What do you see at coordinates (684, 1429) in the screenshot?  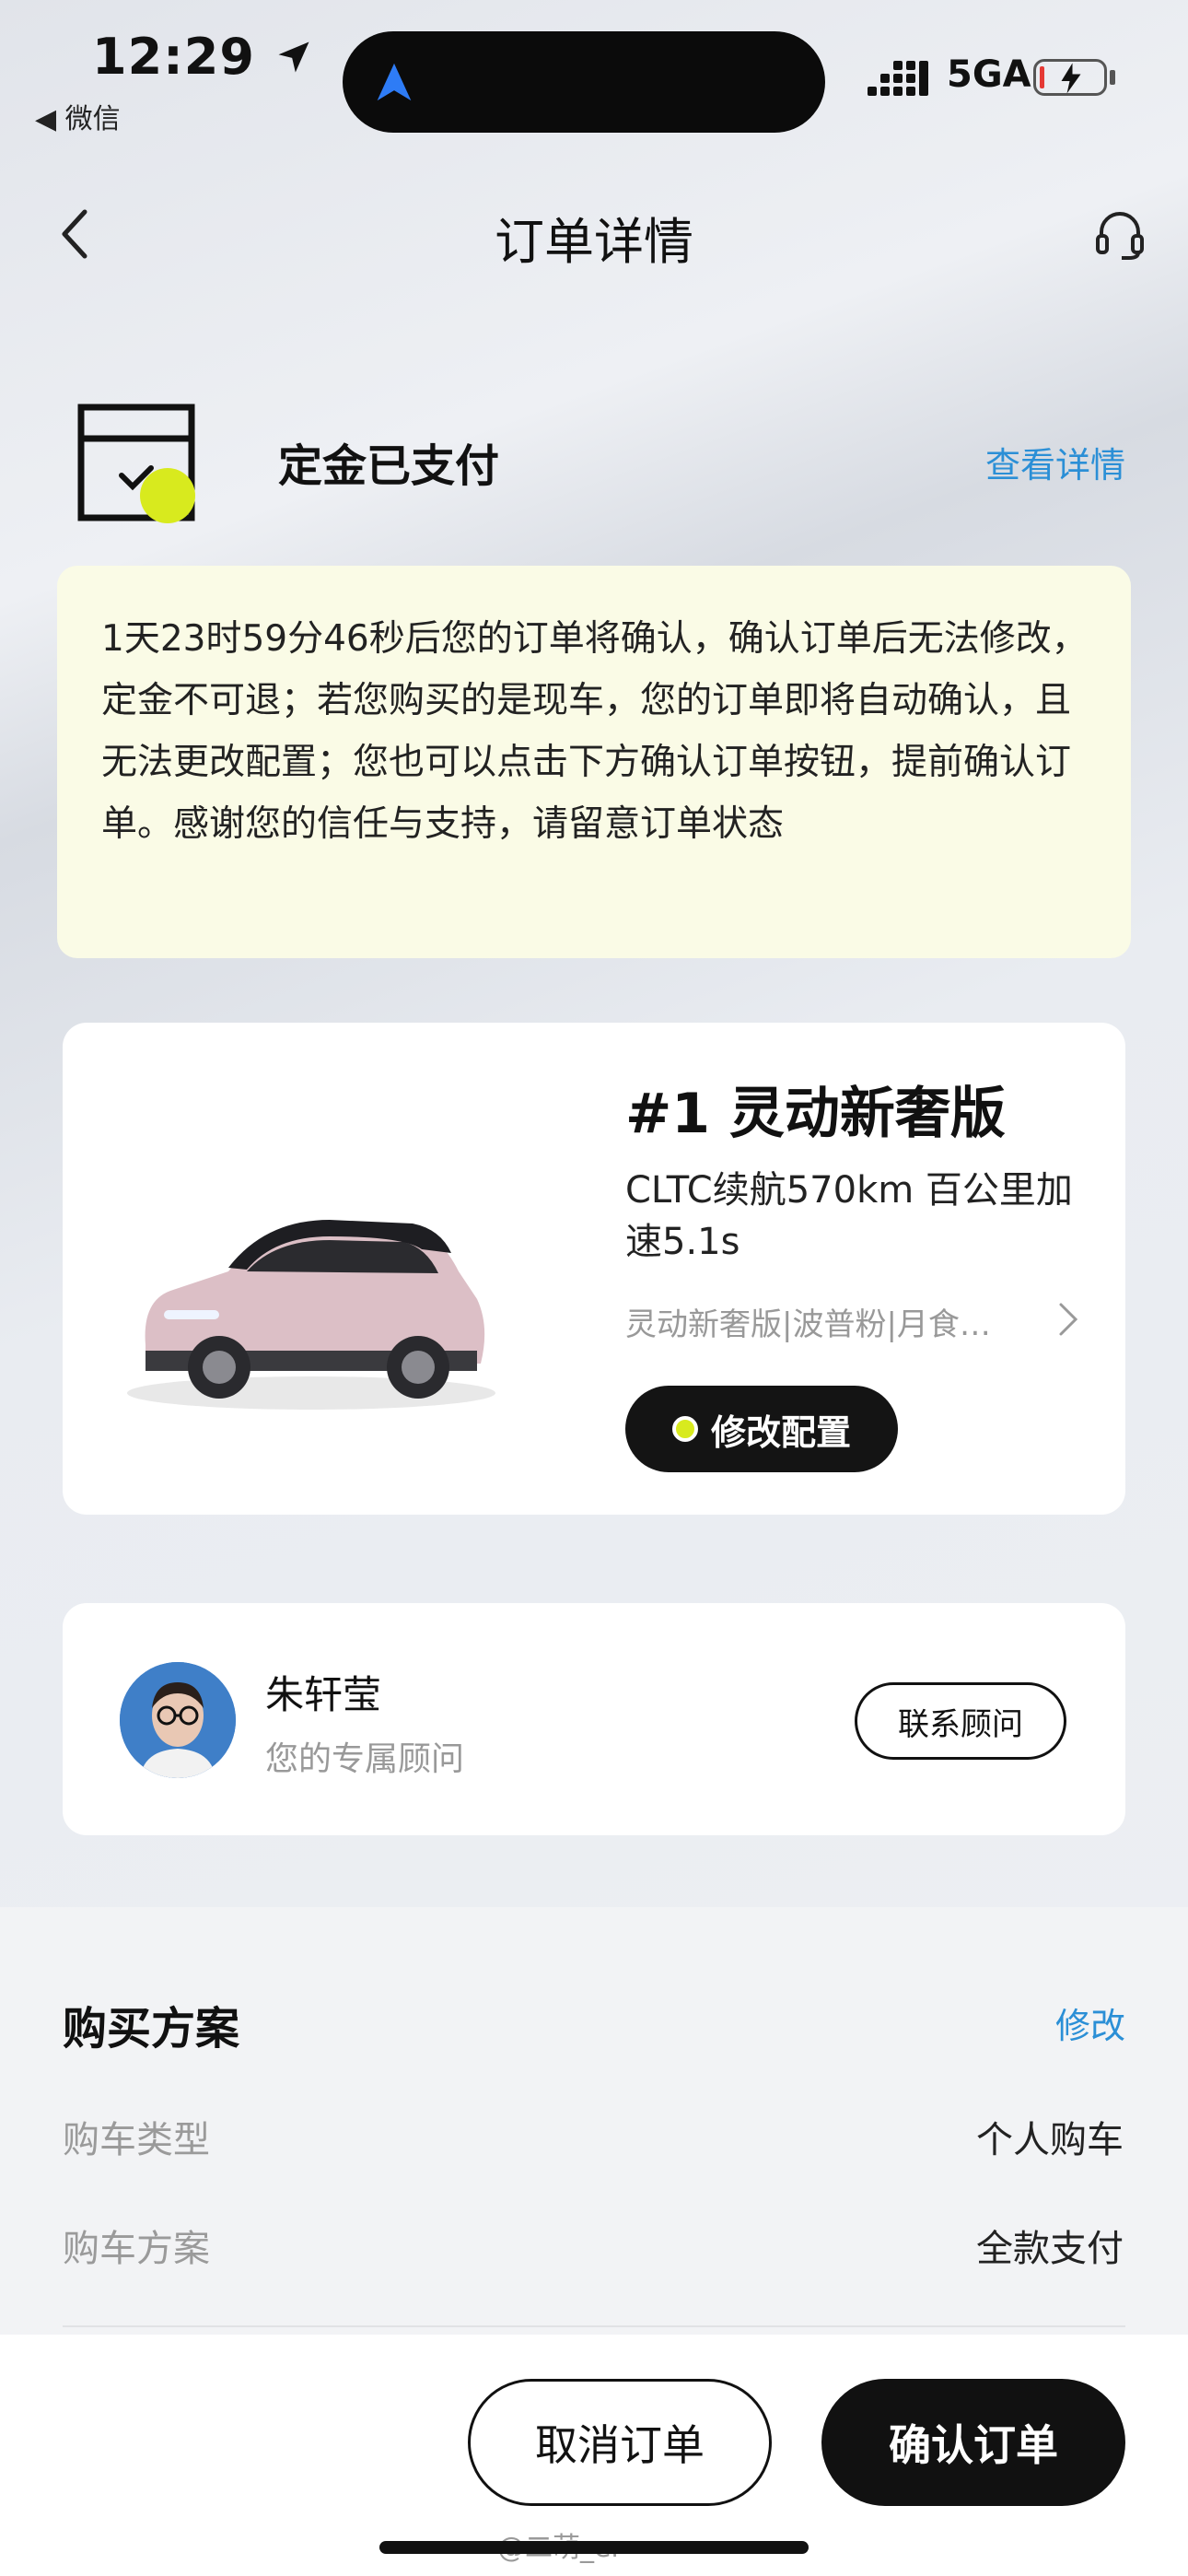 I see `yellow-dot-icon` at bounding box center [684, 1429].